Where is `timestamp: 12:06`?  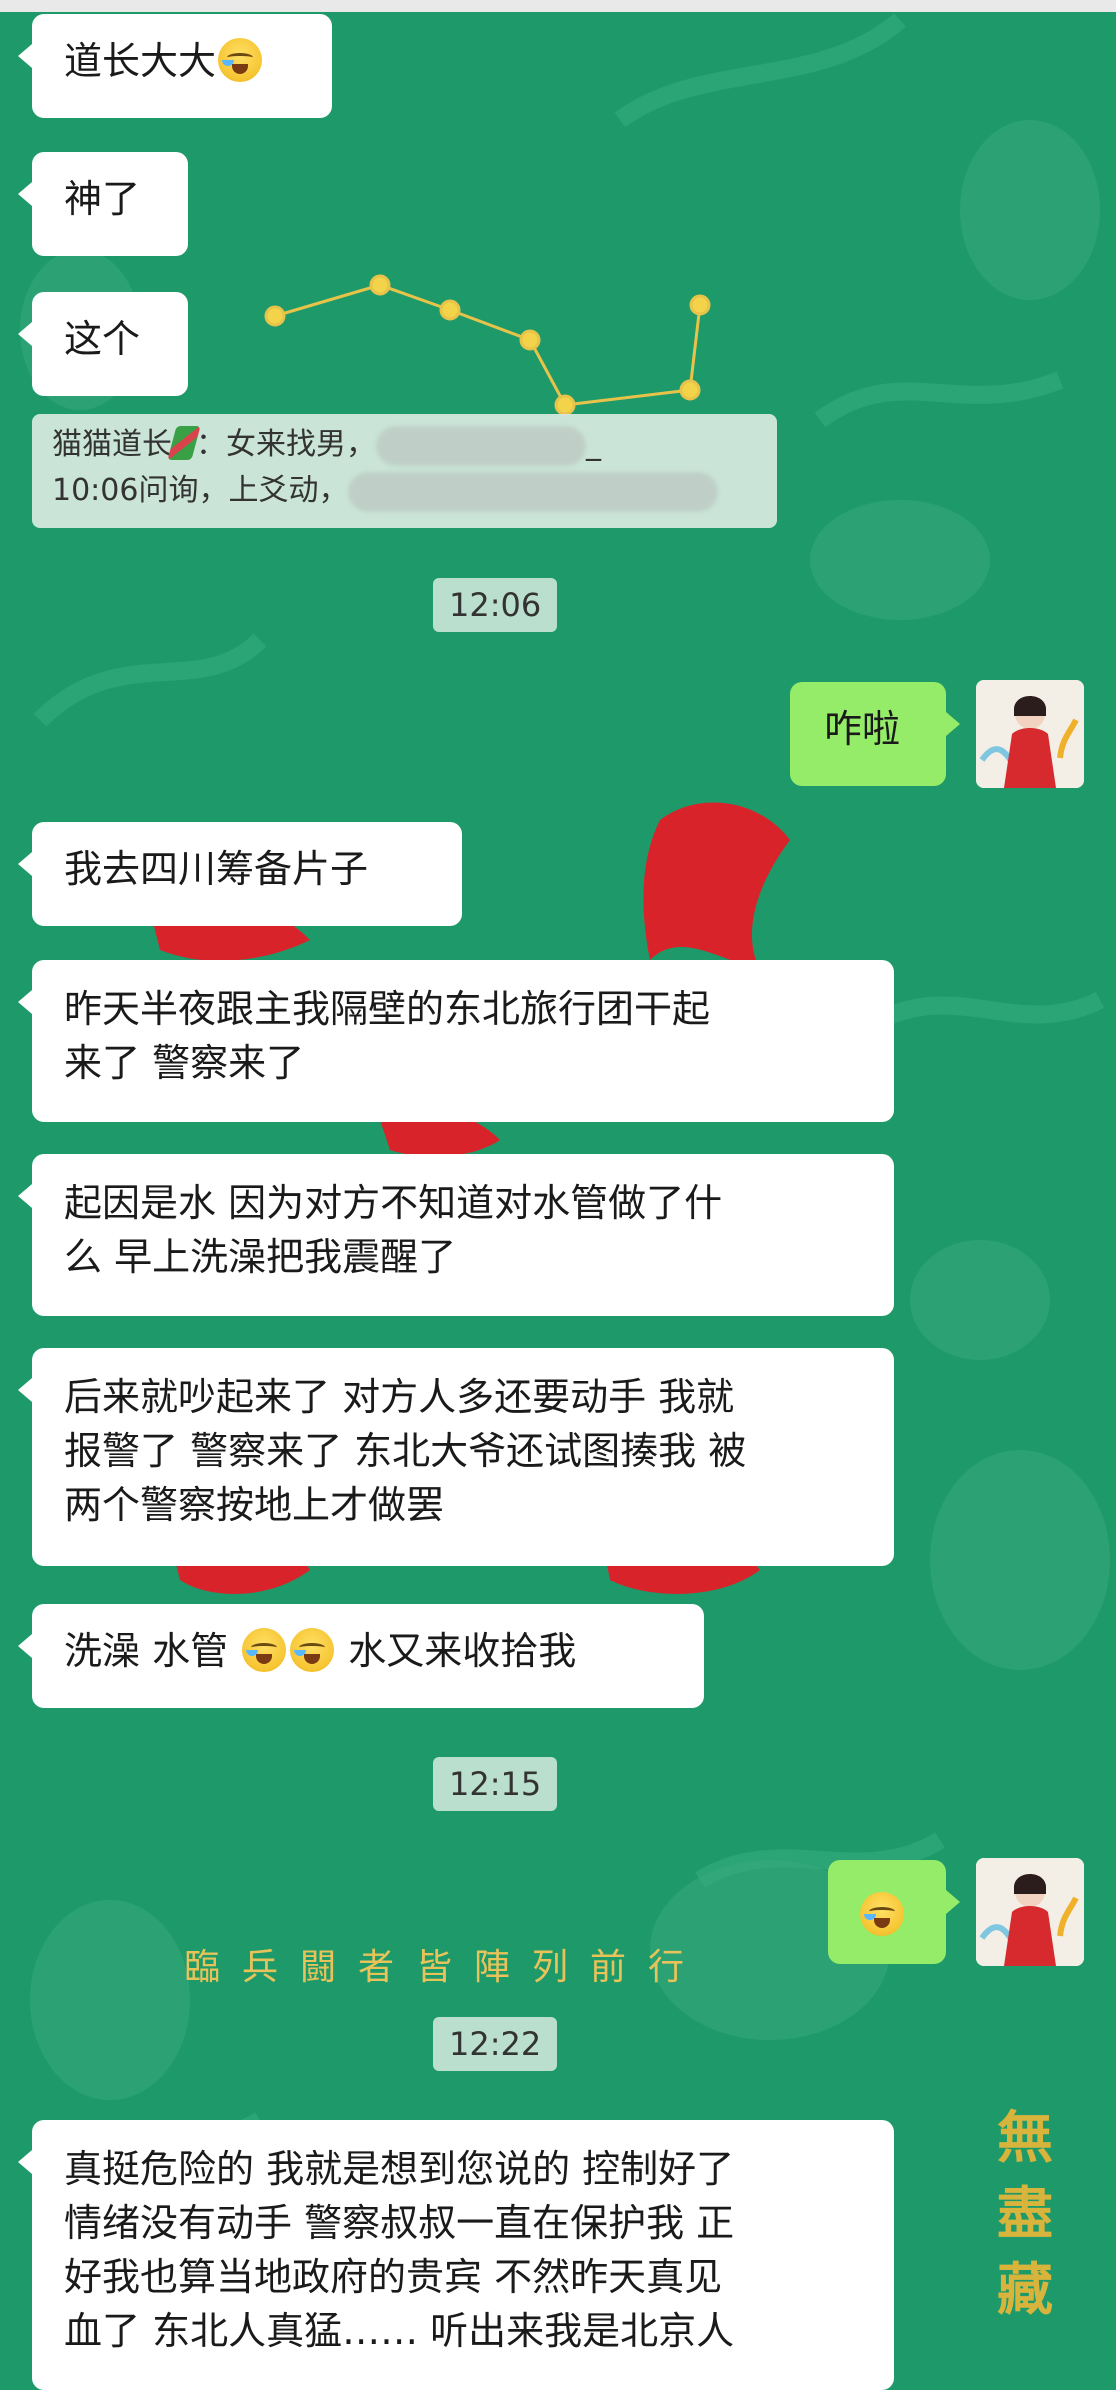
timestamp: 12:06 is located at coordinates (495, 605).